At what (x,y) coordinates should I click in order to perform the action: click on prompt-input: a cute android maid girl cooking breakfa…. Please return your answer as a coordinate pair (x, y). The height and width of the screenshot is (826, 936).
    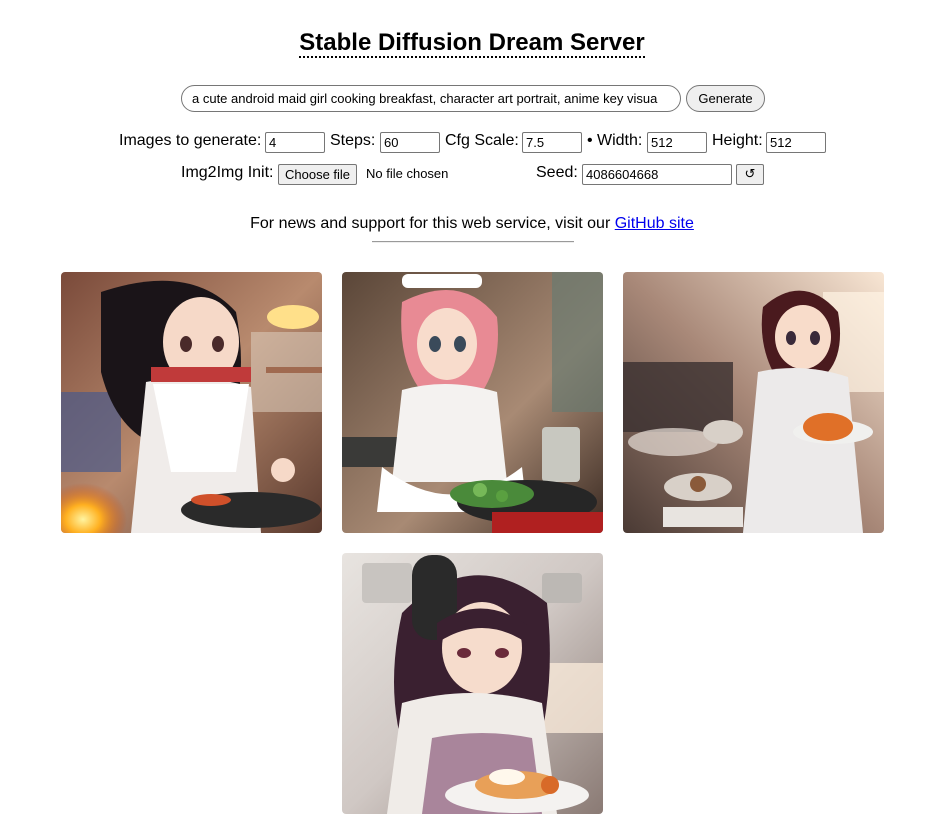
    Looking at the image, I should click on (431, 98).